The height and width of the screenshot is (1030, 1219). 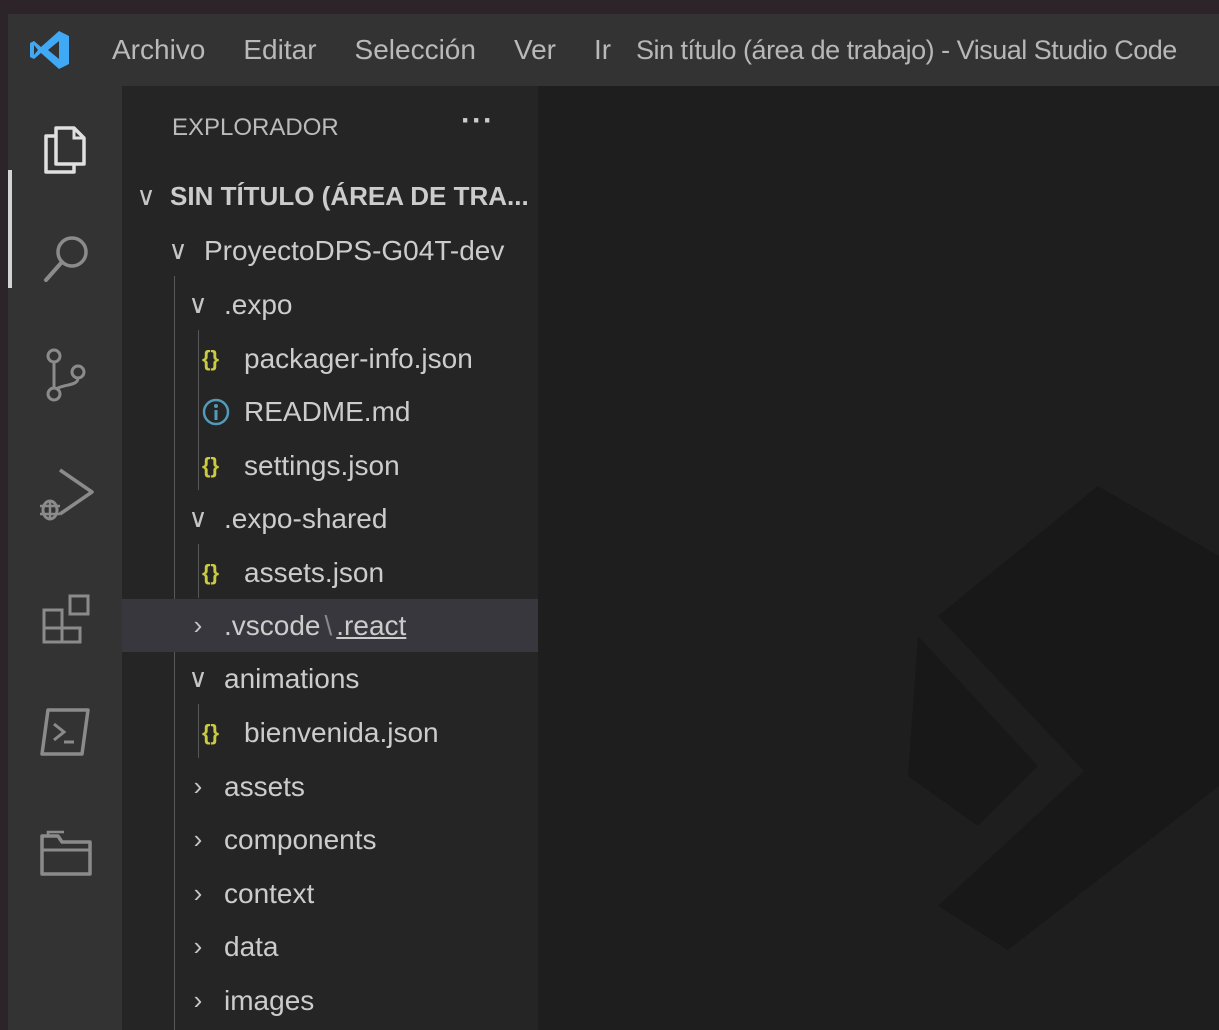 I want to click on tree-folder-vscode-react: › .vscode \ .react, so click(x=362, y=625).